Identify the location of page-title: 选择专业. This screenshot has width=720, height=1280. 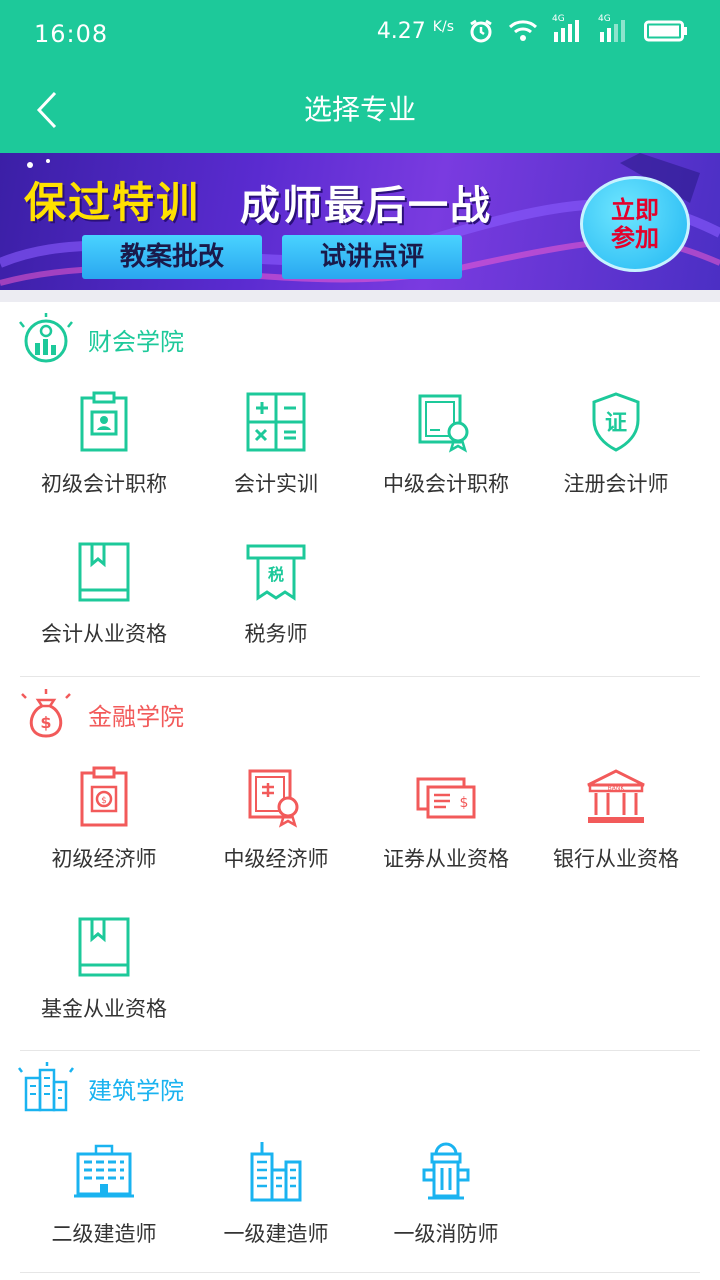
(359, 109).